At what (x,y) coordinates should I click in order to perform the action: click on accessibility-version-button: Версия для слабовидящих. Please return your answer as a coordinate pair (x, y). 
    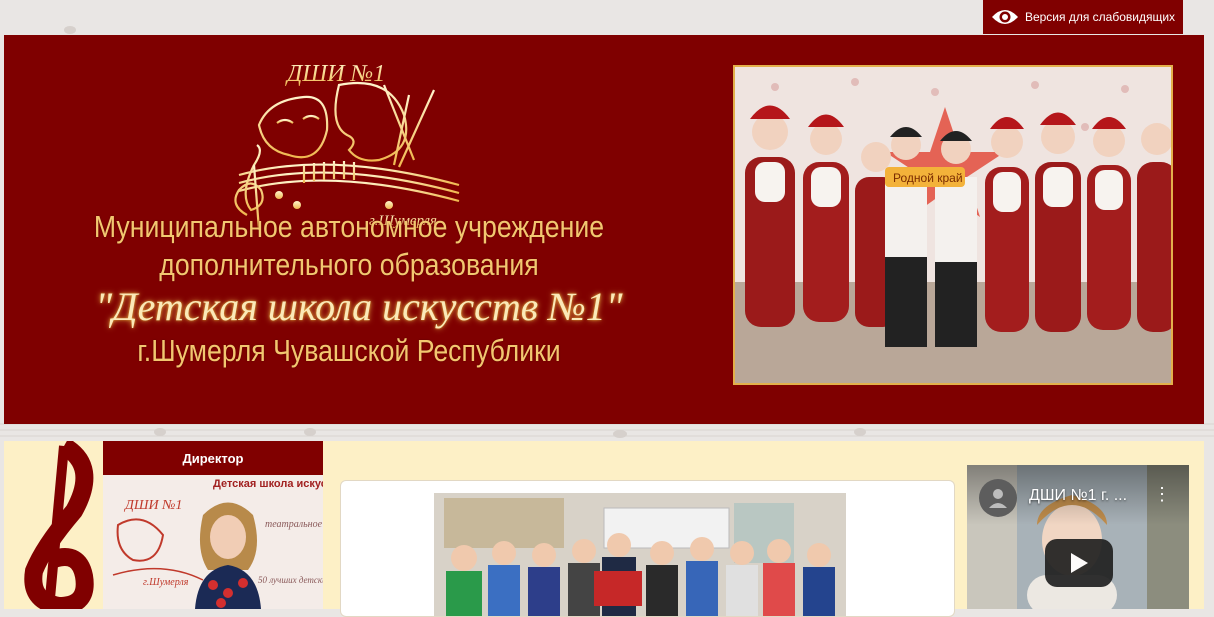
    Looking at the image, I should click on (1083, 17).